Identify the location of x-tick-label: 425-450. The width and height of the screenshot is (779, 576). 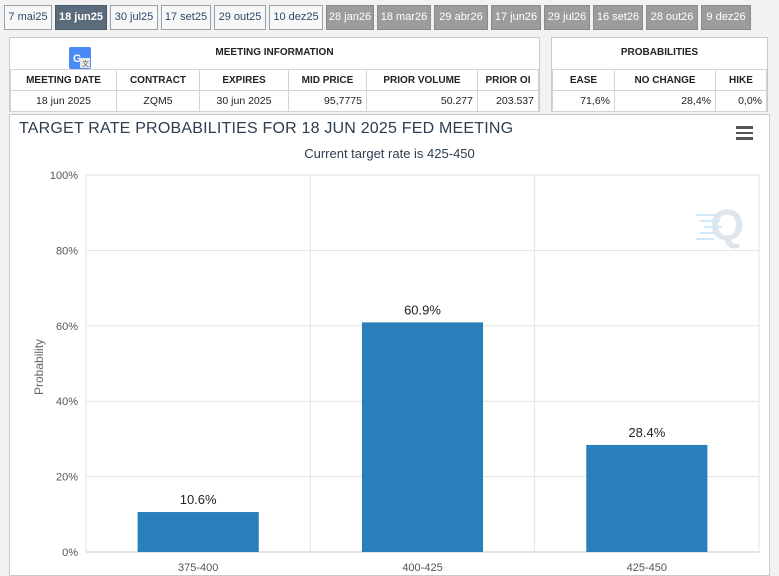
(647, 568).